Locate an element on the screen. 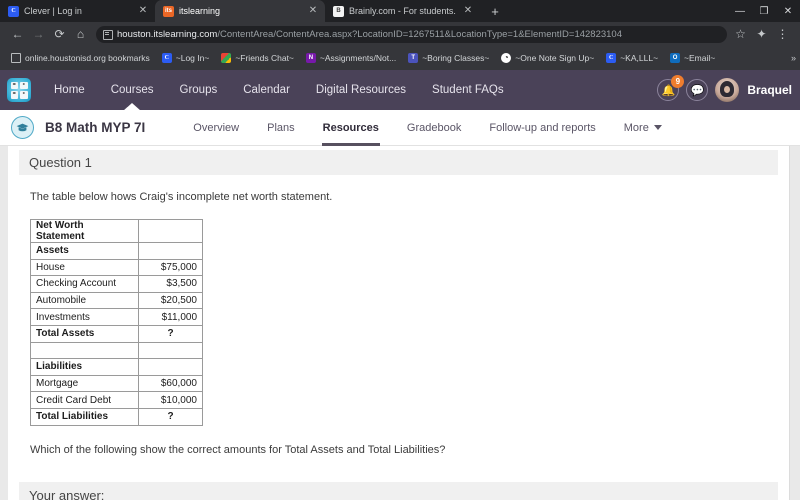  back-icon: ← is located at coordinates (17, 34).